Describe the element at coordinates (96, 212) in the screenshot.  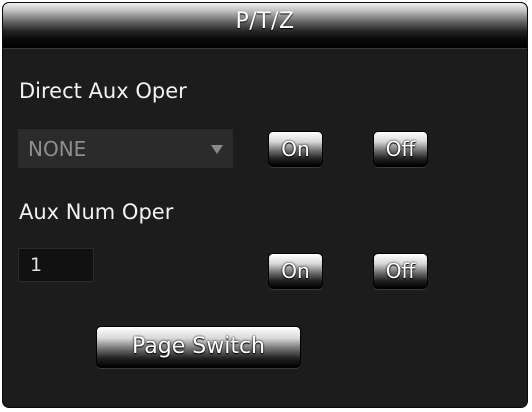
I see `aux-num-oper-label: Aux Num Oper` at that location.